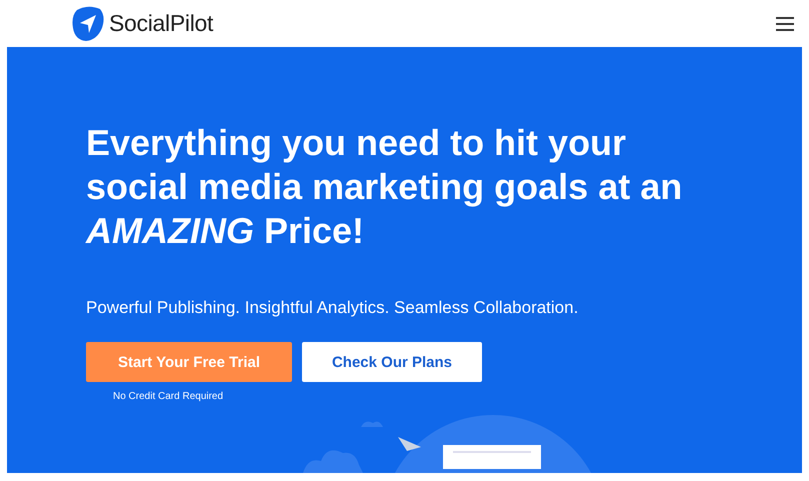 This screenshot has width=809, height=481. What do you see at coordinates (392, 362) in the screenshot?
I see `plans-button: Check Our Plans` at bounding box center [392, 362].